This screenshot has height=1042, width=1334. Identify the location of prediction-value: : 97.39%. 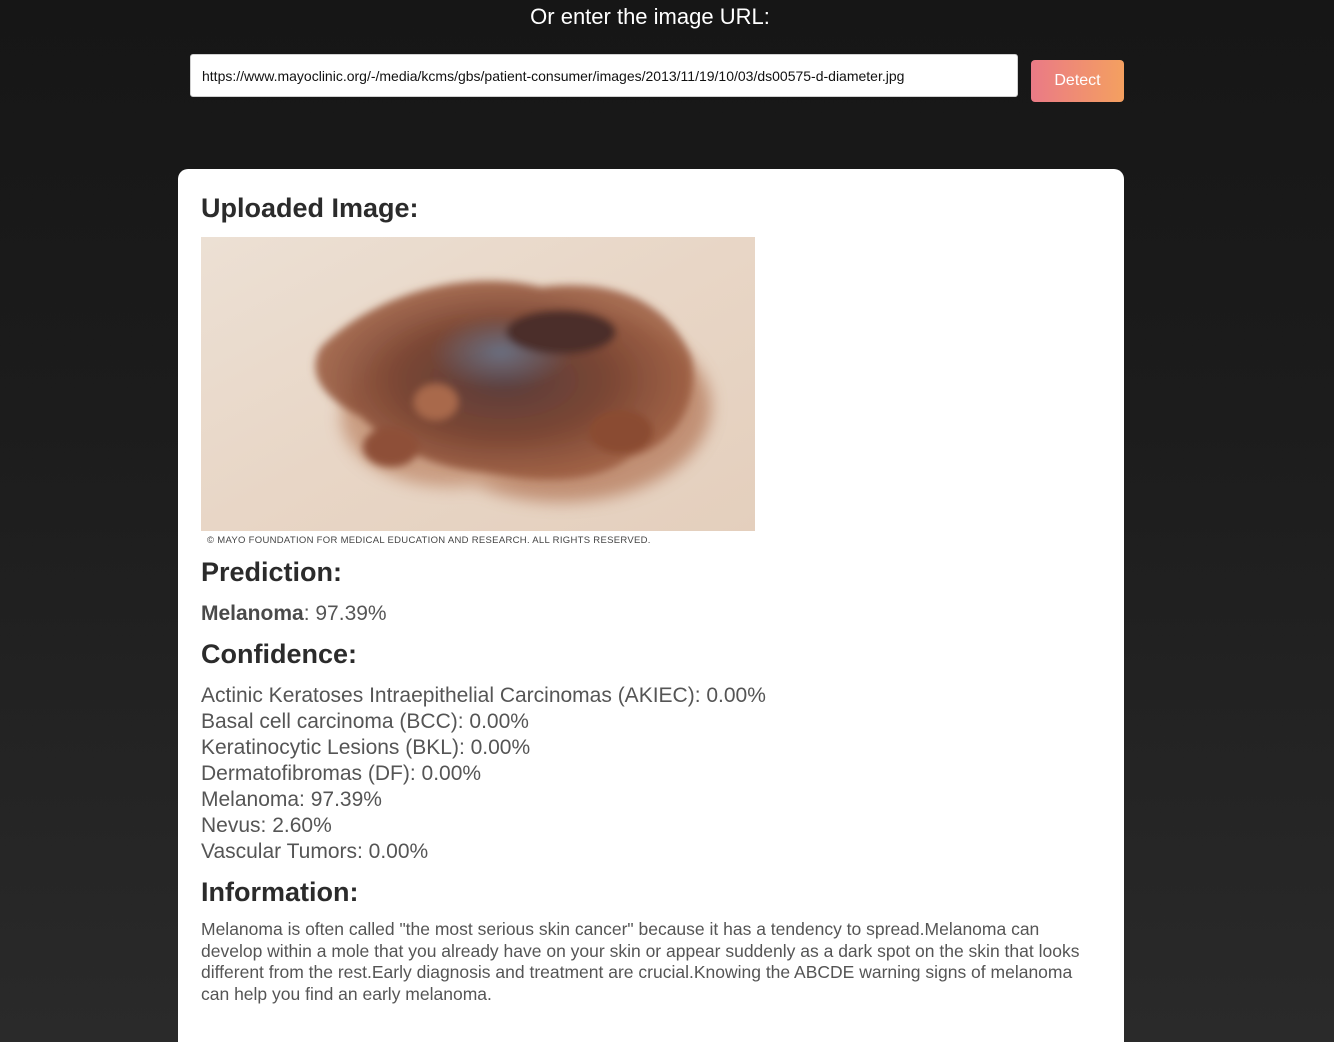
(345, 613).